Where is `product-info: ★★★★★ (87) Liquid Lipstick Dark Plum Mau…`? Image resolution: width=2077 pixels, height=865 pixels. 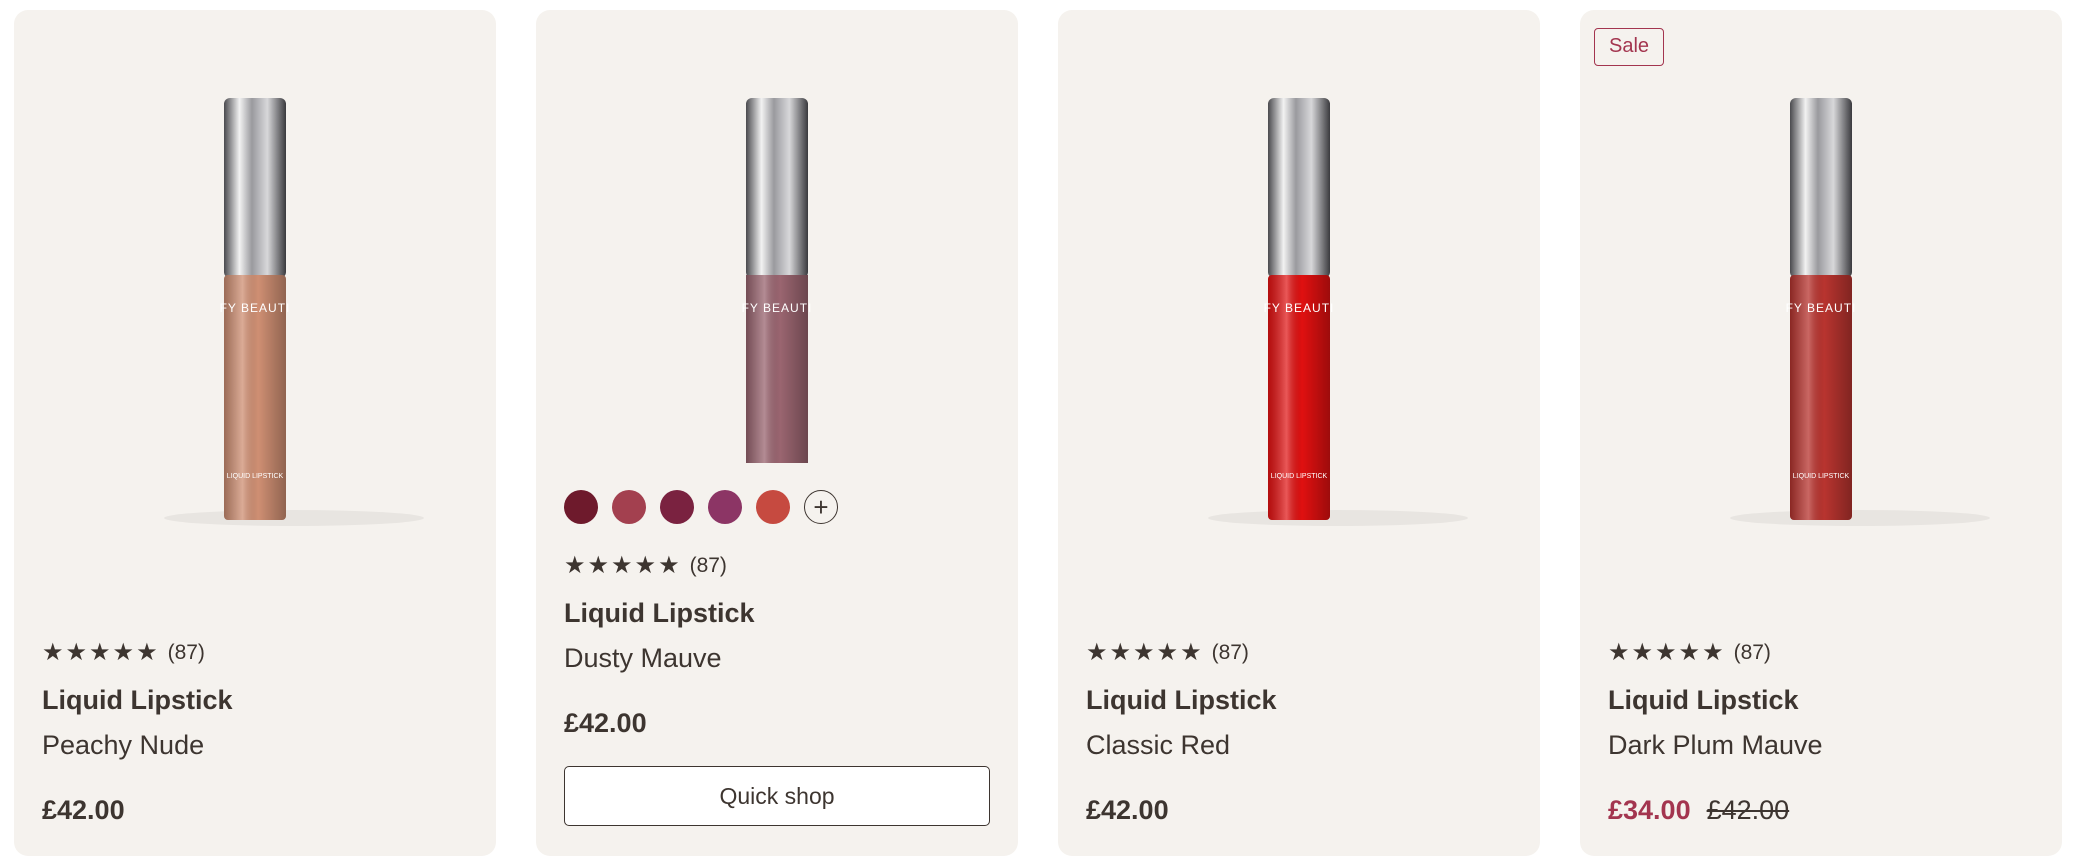
product-info: ★★★★★ (87) Liquid Lipstick Dark Plum Mau… is located at coordinates (1821, 732).